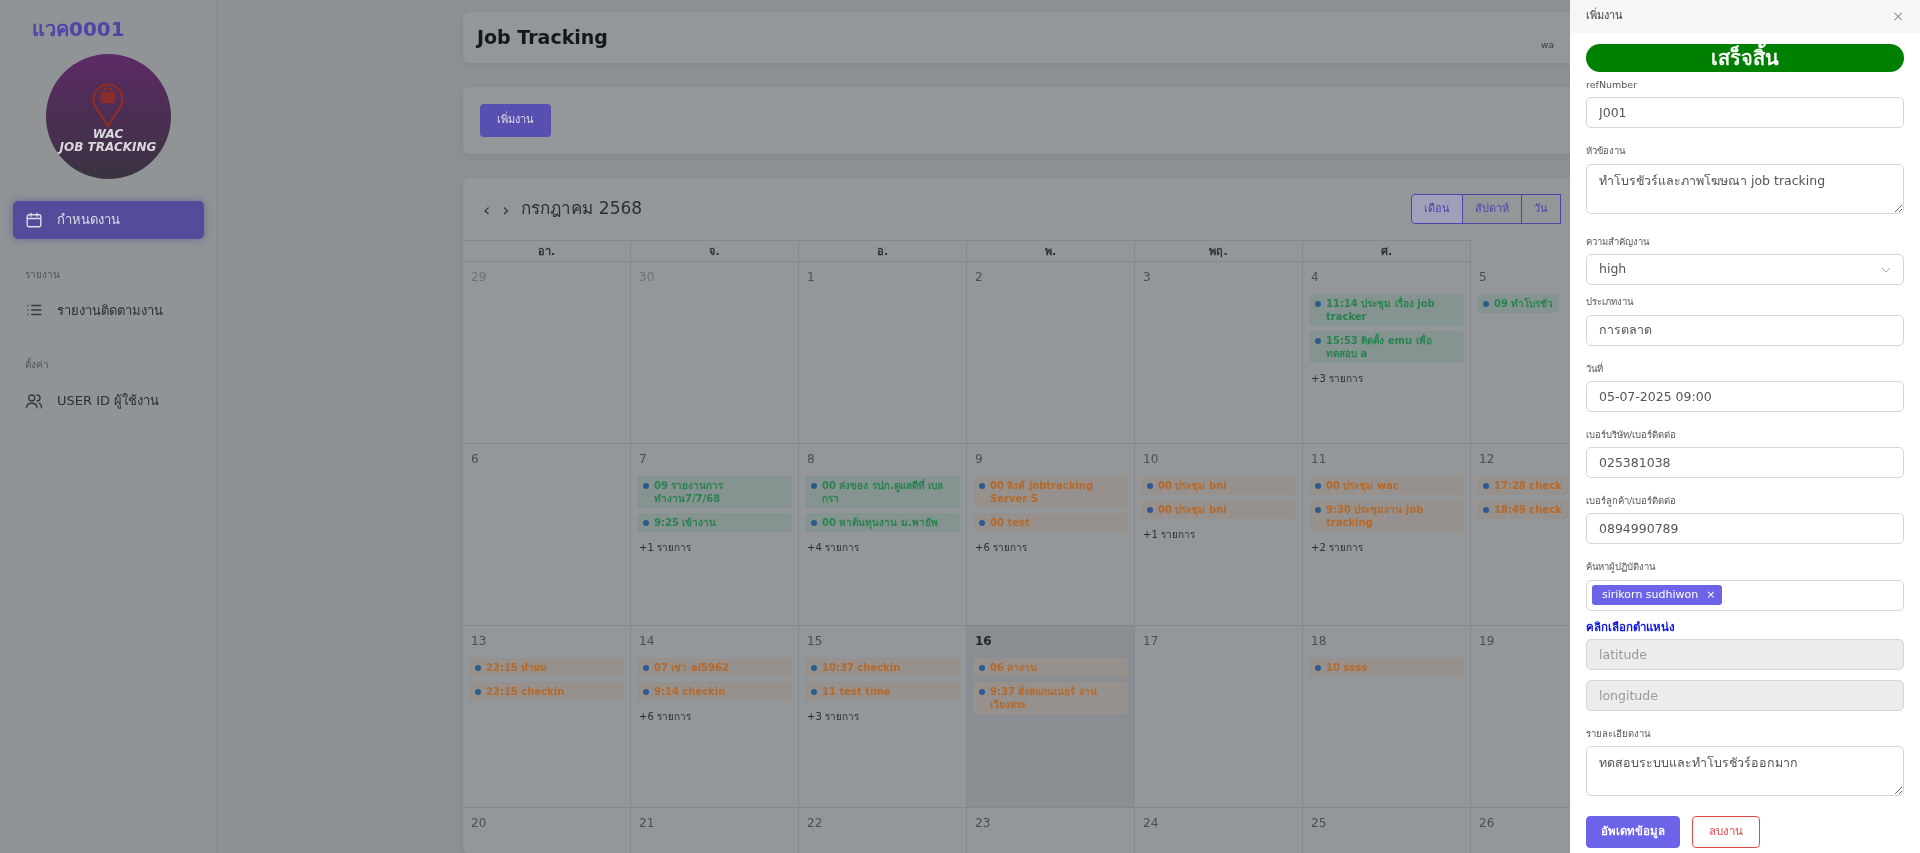 The height and width of the screenshot is (853, 1920). I want to click on more-link: +2 รายการ, so click(1337, 547).